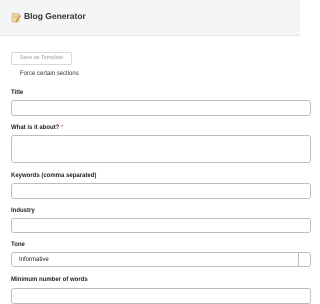 The height and width of the screenshot is (304, 320). I want to click on keywords-label: Keywords (comma separated), so click(54, 176).